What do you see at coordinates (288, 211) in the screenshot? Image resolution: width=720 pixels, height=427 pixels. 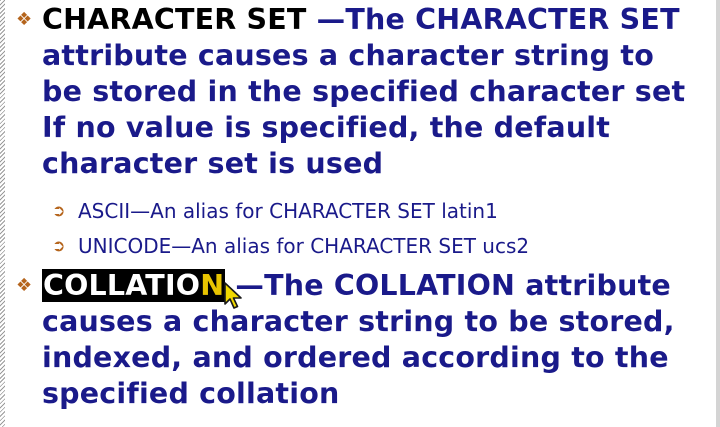 I see `subitem-ascii-text: ASCII—An alias for CHARACTER SET latin1` at bounding box center [288, 211].